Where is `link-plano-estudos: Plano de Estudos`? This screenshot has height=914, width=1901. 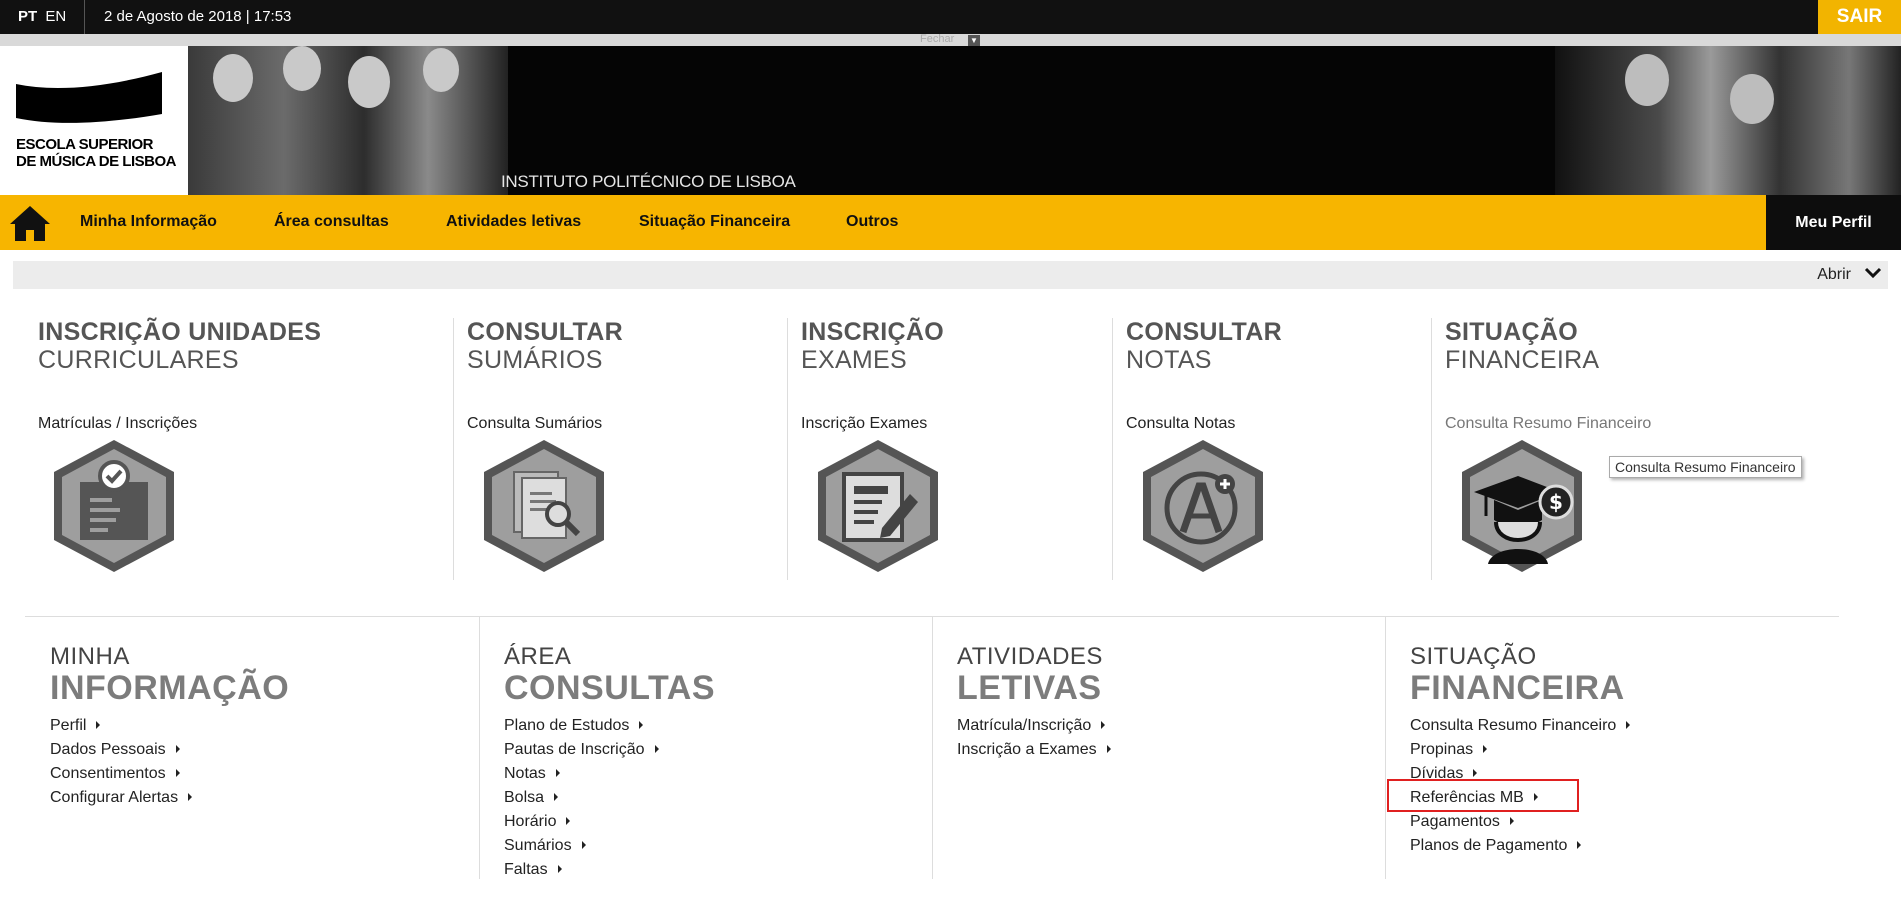 link-plano-estudos: Plano de Estudos is located at coordinates (581, 726).